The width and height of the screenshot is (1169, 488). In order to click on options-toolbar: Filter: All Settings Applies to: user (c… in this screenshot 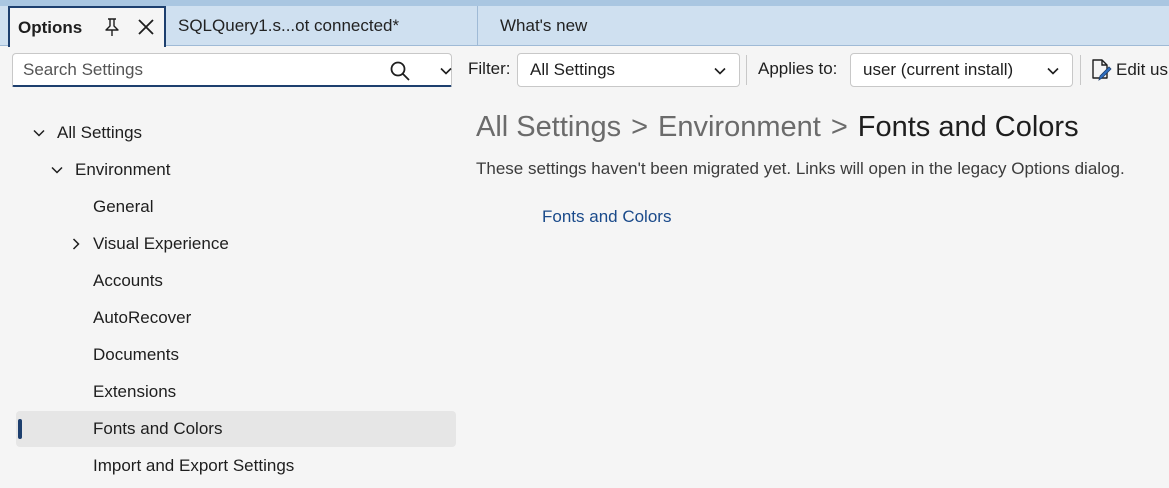, I will do `click(584, 69)`.